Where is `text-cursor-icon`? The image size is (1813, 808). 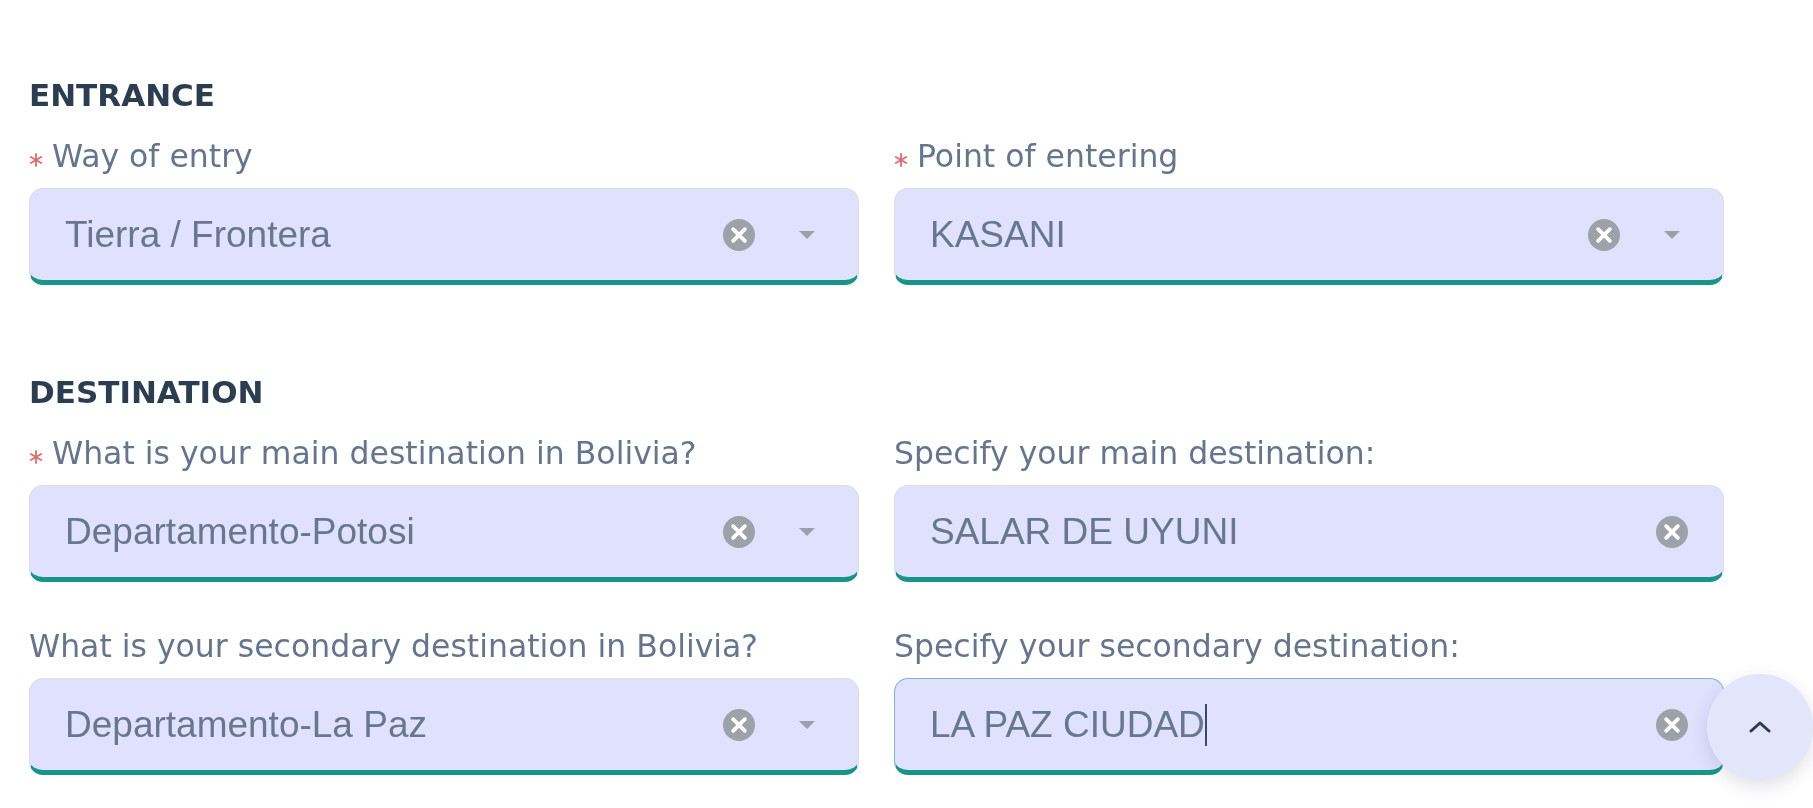 text-cursor-icon is located at coordinates (1205, 724).